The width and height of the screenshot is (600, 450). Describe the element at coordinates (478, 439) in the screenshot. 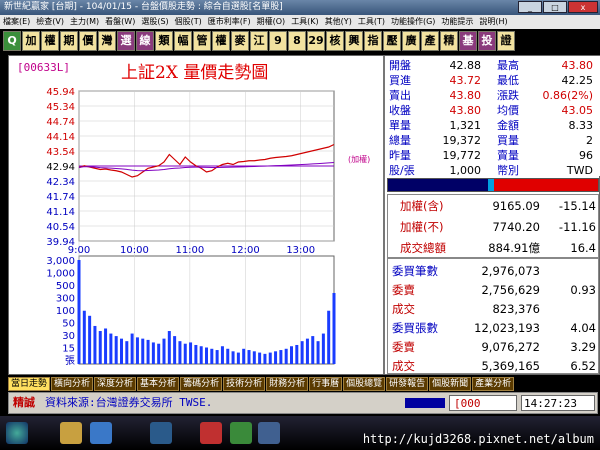

I see `watermark: http://kujd3268.pixnet.net/album` at that location.